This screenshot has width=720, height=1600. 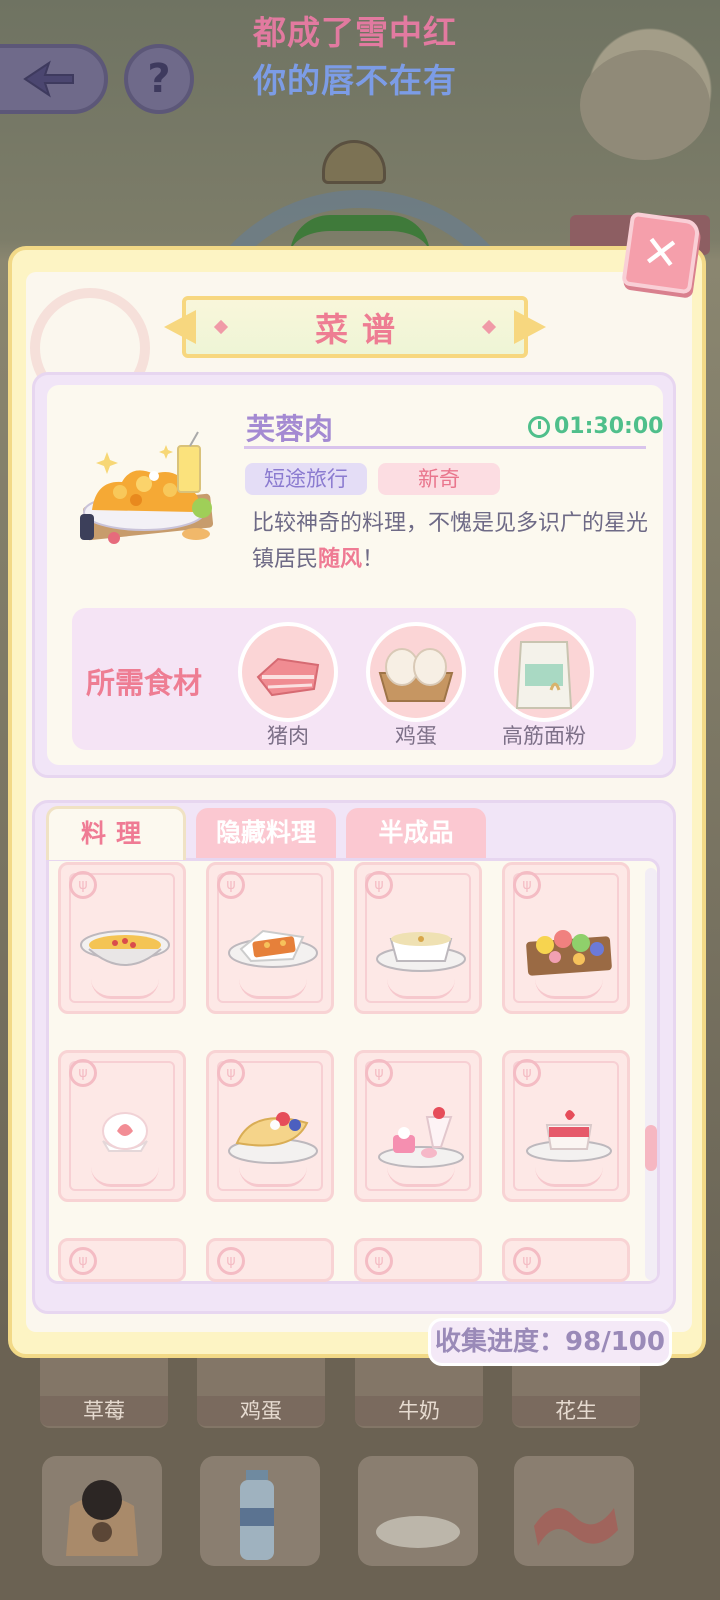 I want to click on shelf-item-water, so click(x=260, y=1511).